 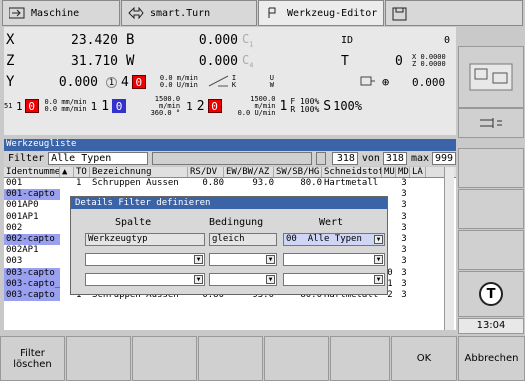 What do you see at coordinates (14, 261) in the screenshot?
I see `cell-id: 003` at bounding box center [14, 261].